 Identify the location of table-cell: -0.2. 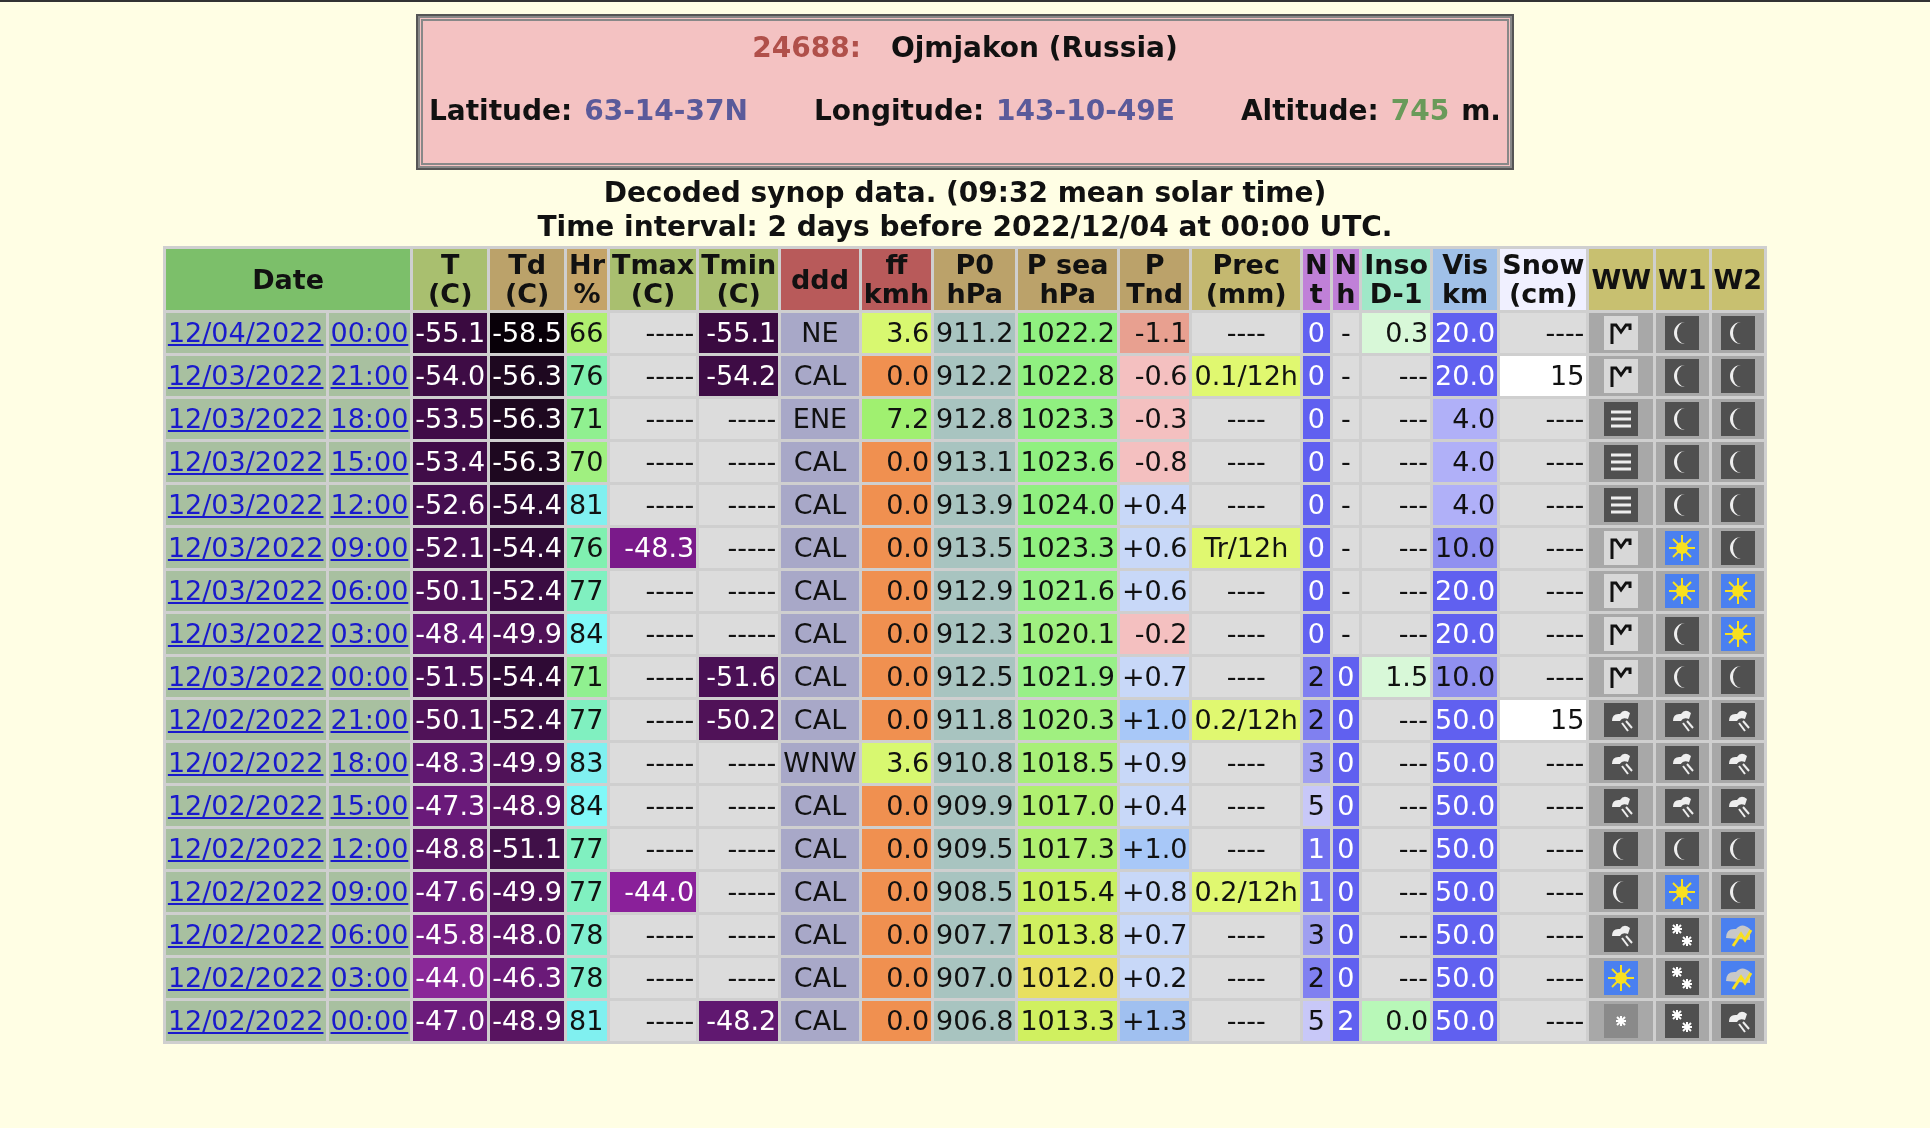
(1154, 633).